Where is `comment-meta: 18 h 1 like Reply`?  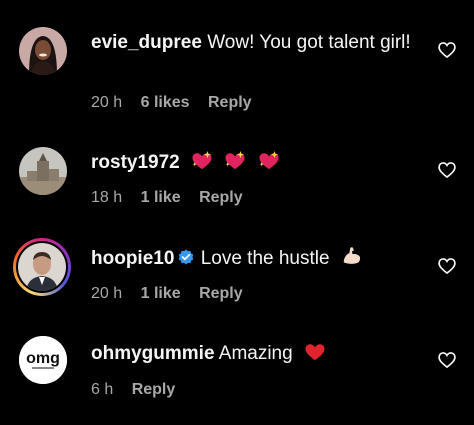
comment-meta: 18 h 1 like Reply is located at coordinates (174, 198).